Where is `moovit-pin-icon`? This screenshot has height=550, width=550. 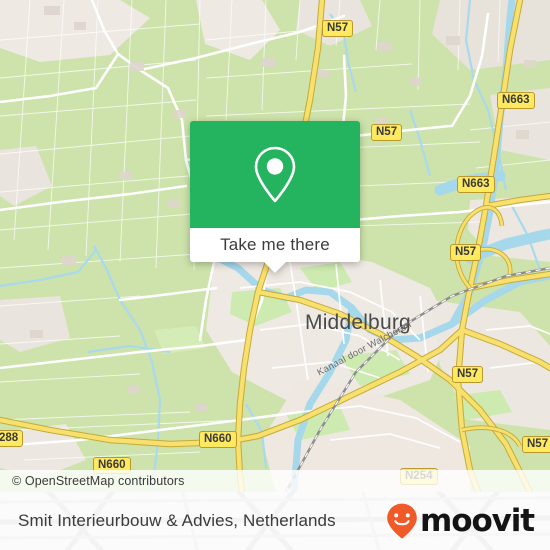 moovit-pin-icon is located at coordinates (402, 521).